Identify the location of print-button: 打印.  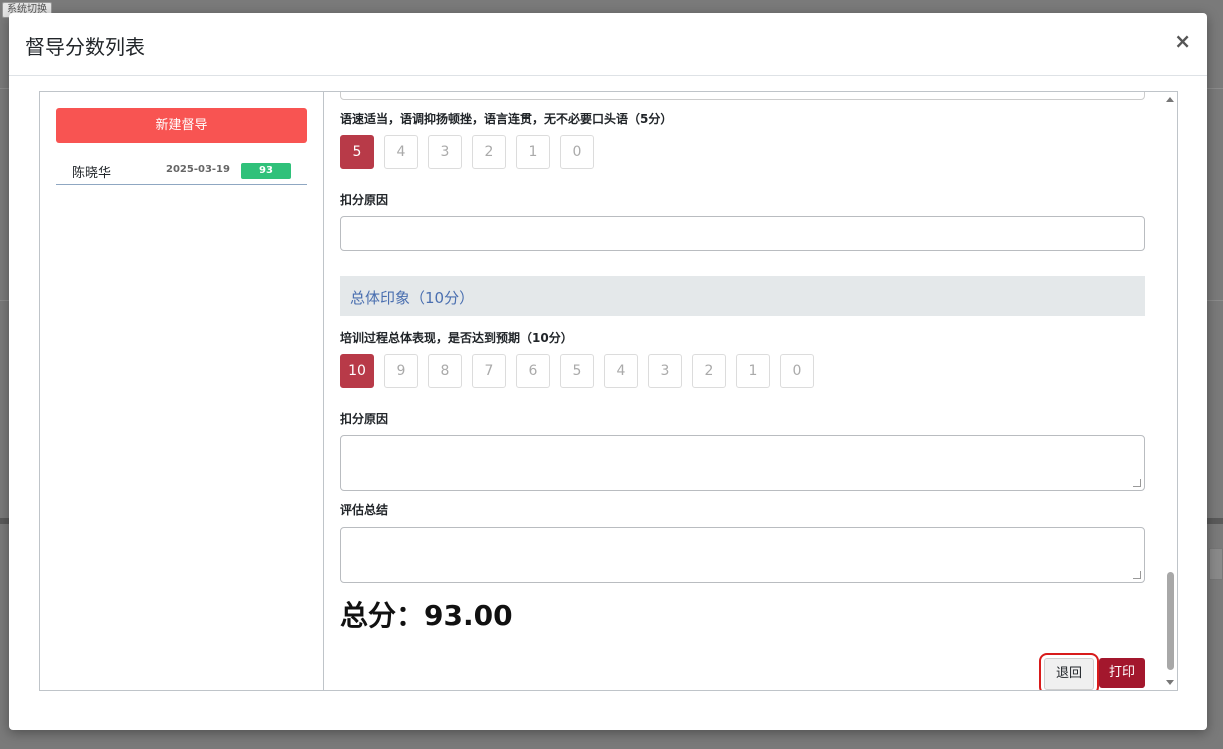
(1122, 673).